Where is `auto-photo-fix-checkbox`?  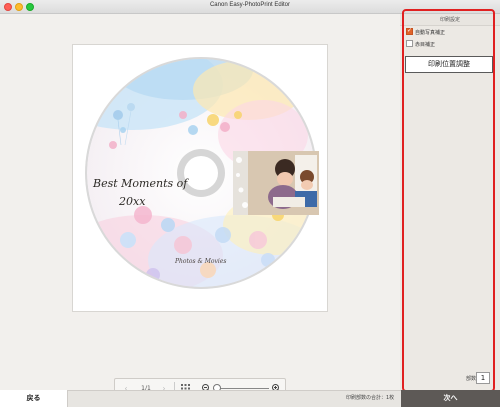 auto-photo-fix-checkbox is located at coordinates (409, 31).